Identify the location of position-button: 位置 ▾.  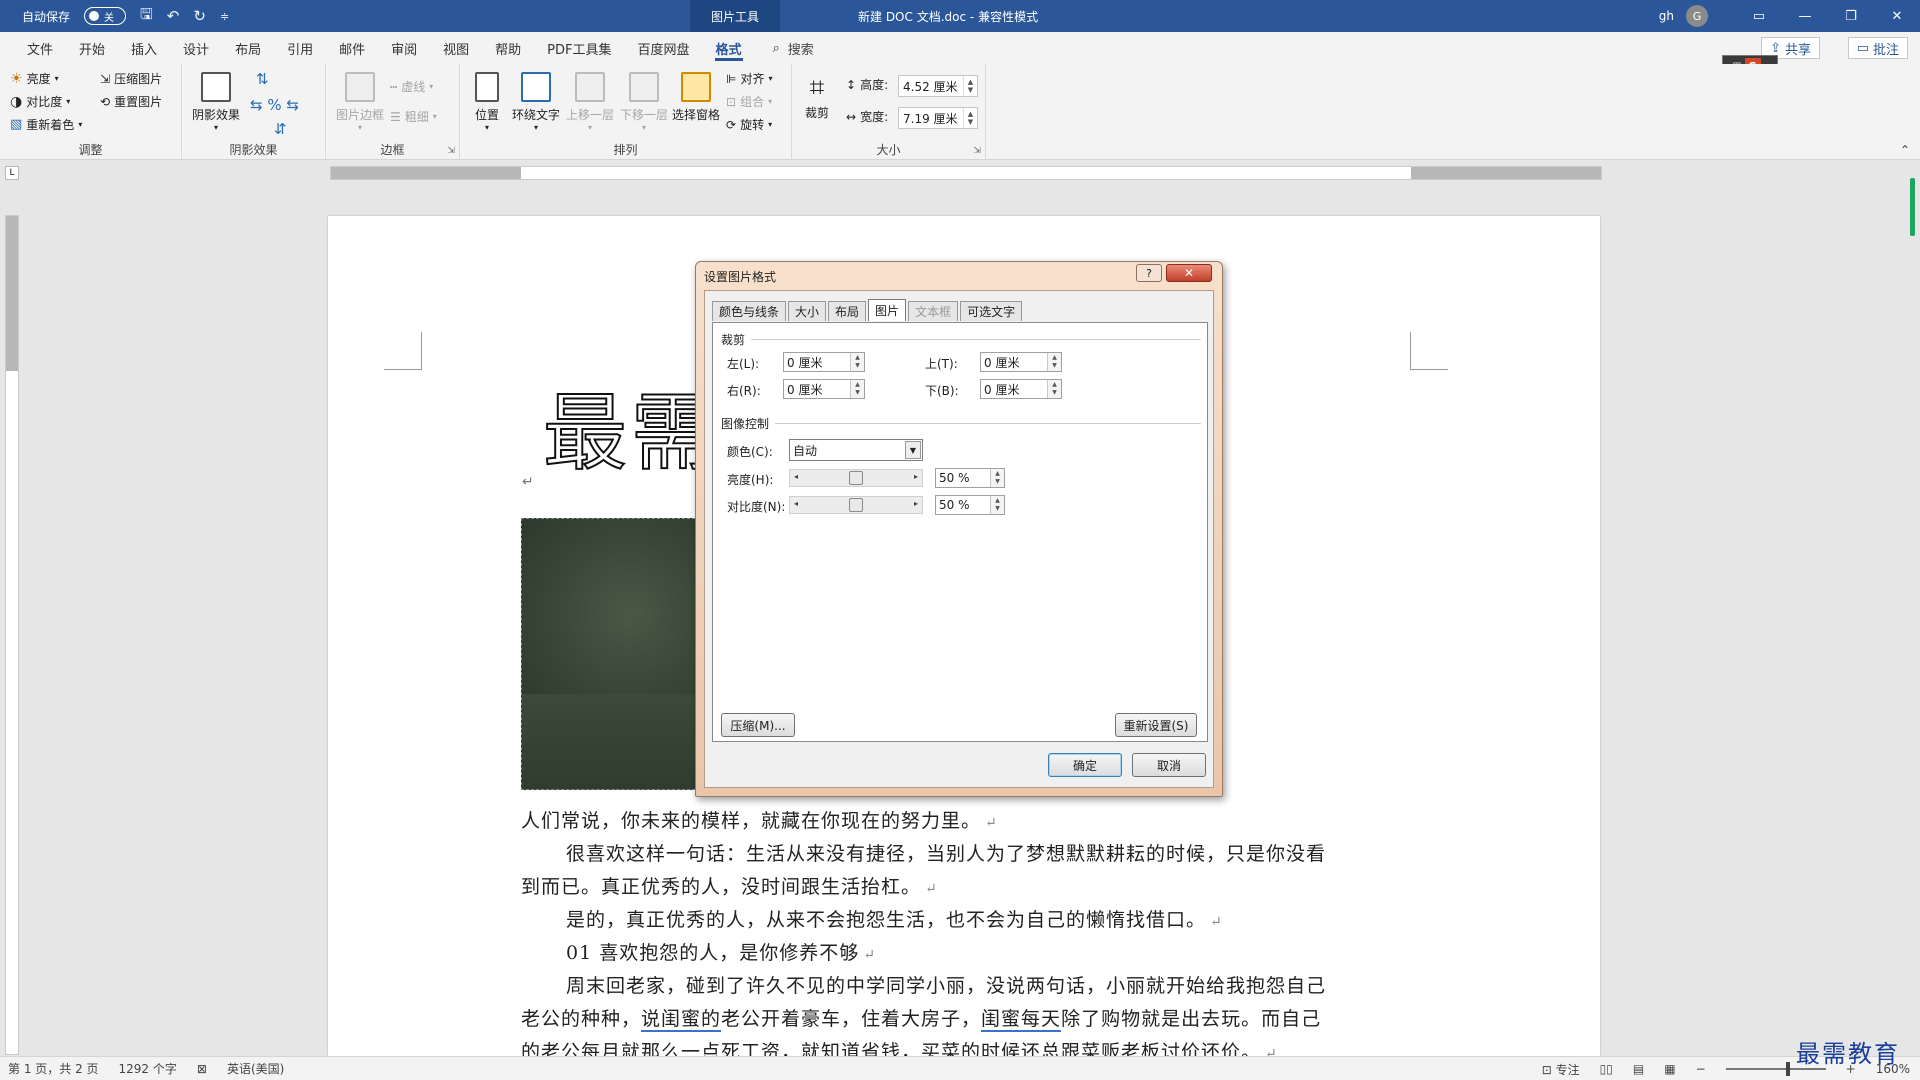
(487, 102).